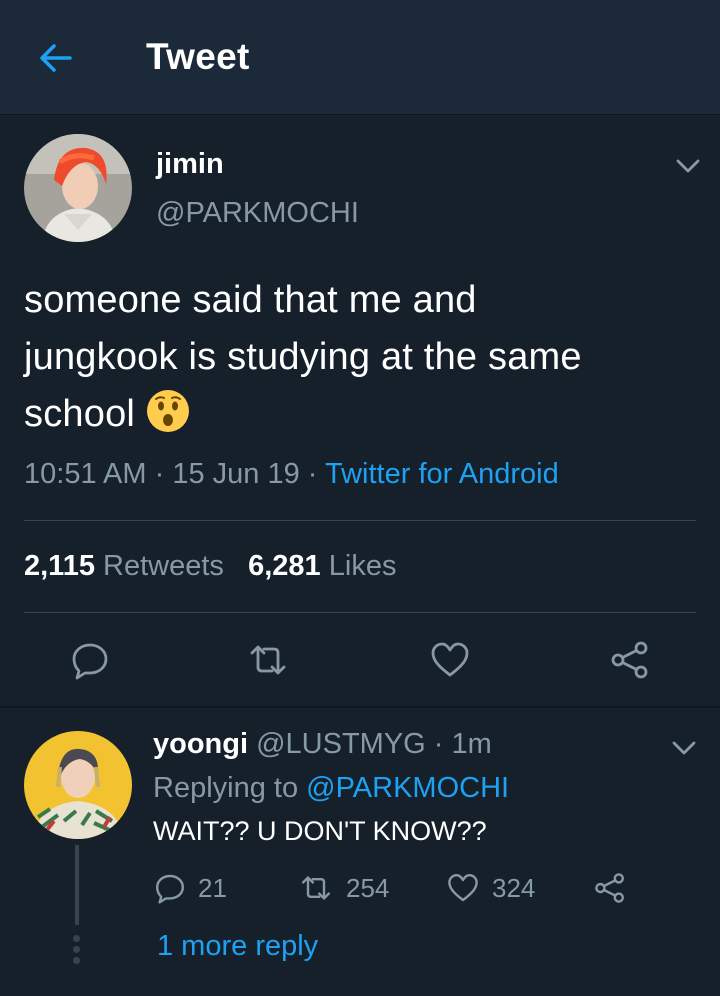  Describe the element at coordinates (226, 788) in the screenshot. I see `replying-to-label: Replying to` at that location.